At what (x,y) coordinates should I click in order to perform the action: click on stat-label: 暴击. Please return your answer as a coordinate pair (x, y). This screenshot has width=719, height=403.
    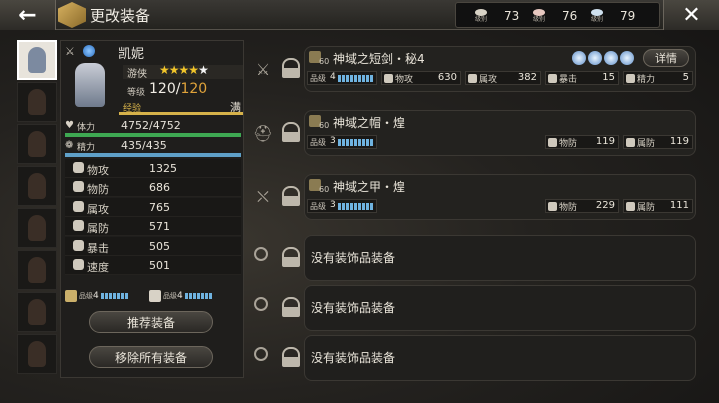
    Looking at the image, I should click on (98, 248).